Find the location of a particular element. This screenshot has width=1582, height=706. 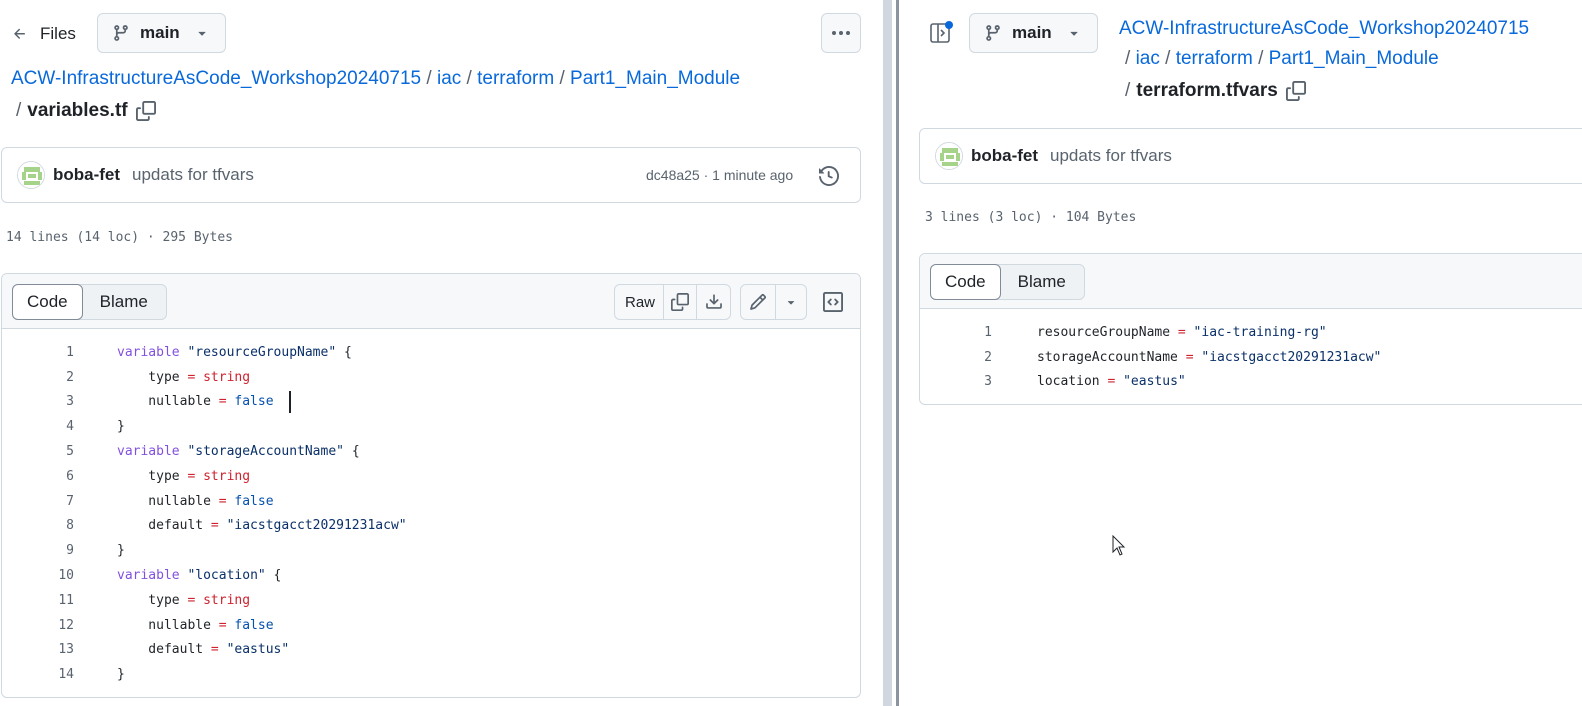

code-token: "iacstgacct20291231acw" is located at coordinates (316, 526).